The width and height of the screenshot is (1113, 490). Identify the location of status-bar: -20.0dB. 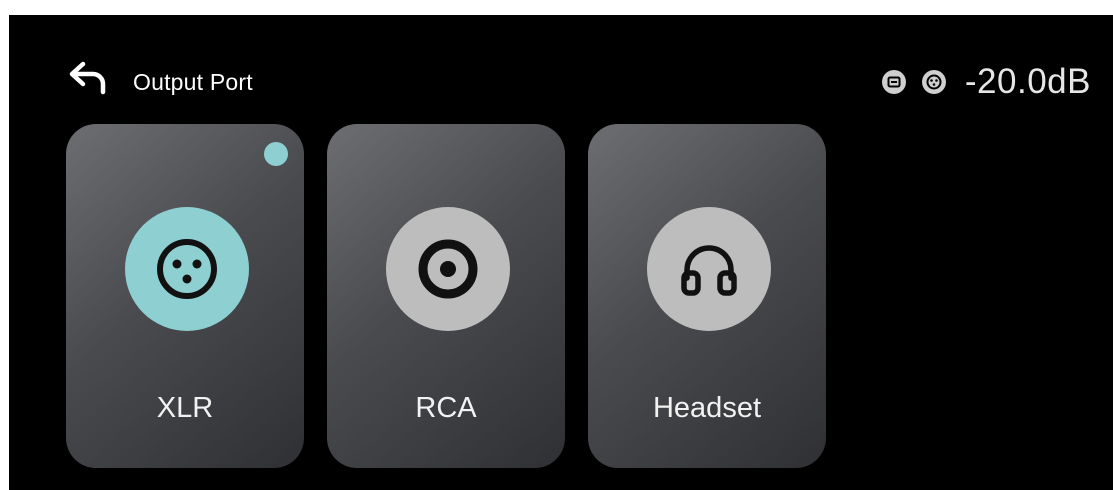
(986, 82).